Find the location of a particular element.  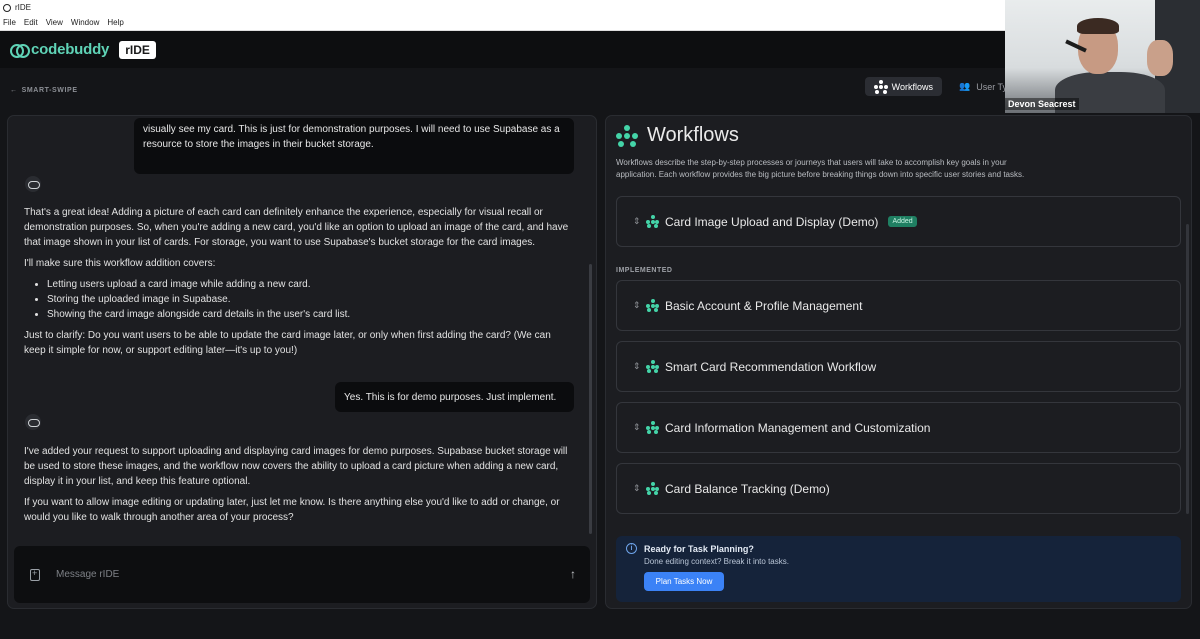

project-name: SMART-SWIPE is located at coordinates (49, 90).